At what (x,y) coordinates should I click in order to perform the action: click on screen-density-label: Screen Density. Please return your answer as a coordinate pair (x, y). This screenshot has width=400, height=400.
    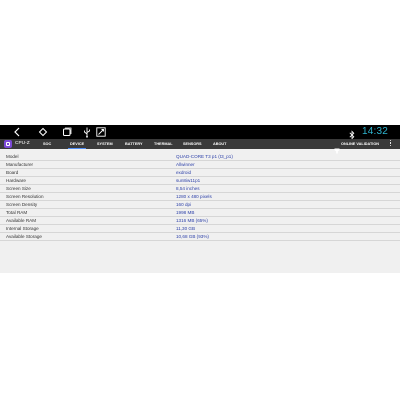
    Looking at the image, I should click on (22, 204).